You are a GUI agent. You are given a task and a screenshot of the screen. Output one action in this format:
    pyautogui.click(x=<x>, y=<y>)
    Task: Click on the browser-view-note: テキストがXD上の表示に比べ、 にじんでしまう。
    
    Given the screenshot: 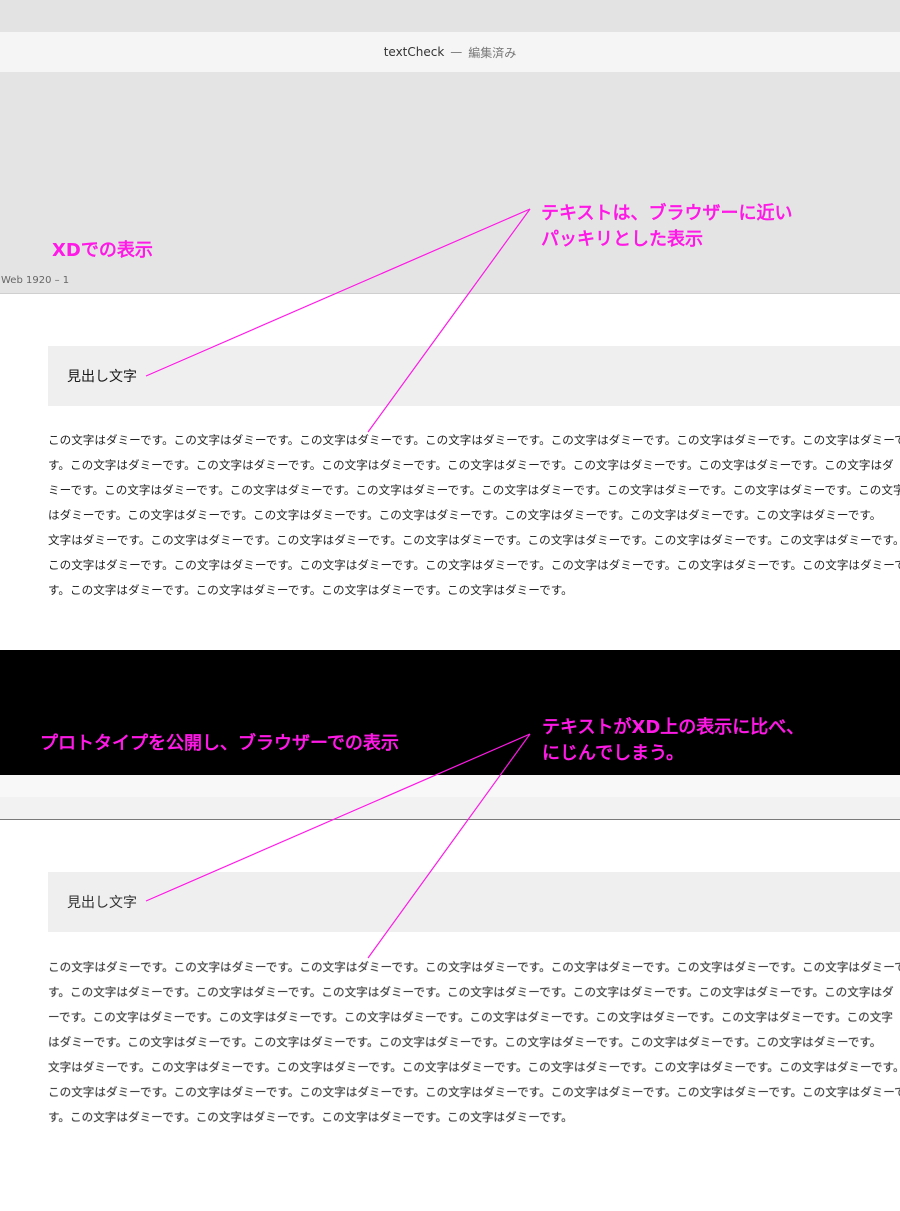 What is the action you would take?
    pyautogui.click(x=673, y=740)
    